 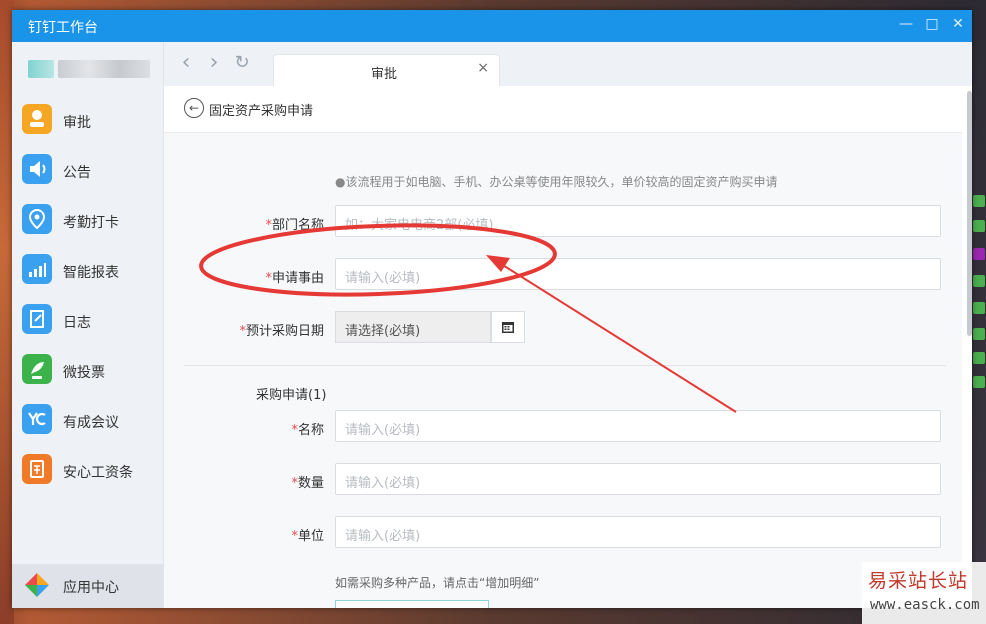 I want to click on bar-chart-icon, so click(x=37, y=269).